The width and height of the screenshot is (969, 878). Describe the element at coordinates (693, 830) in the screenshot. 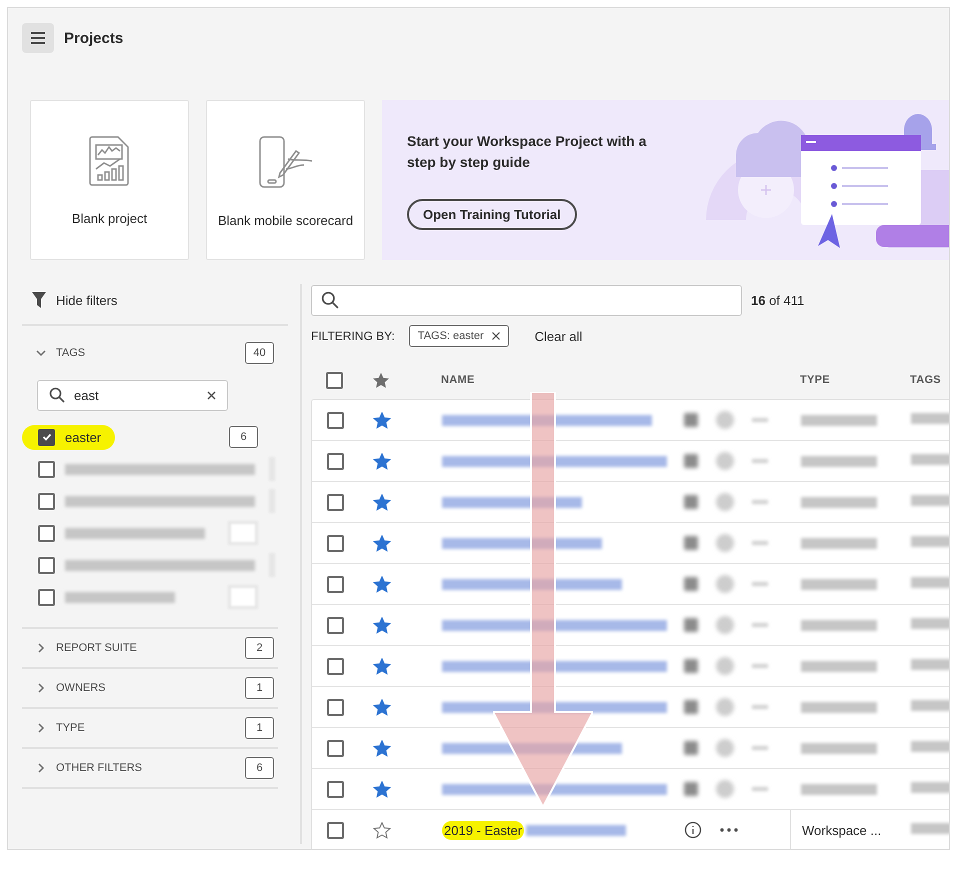

I see `info-icon` at that location.